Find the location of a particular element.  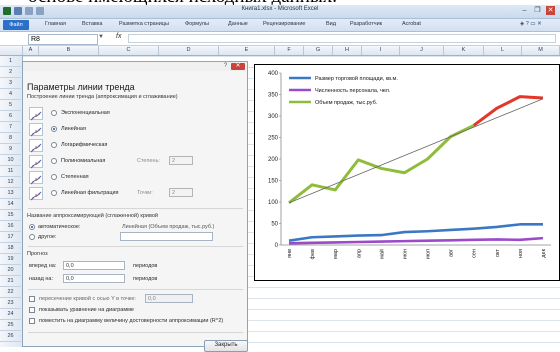

help-icon: ◈ ? ▭ ✕ is located at coordinates (531, 24).